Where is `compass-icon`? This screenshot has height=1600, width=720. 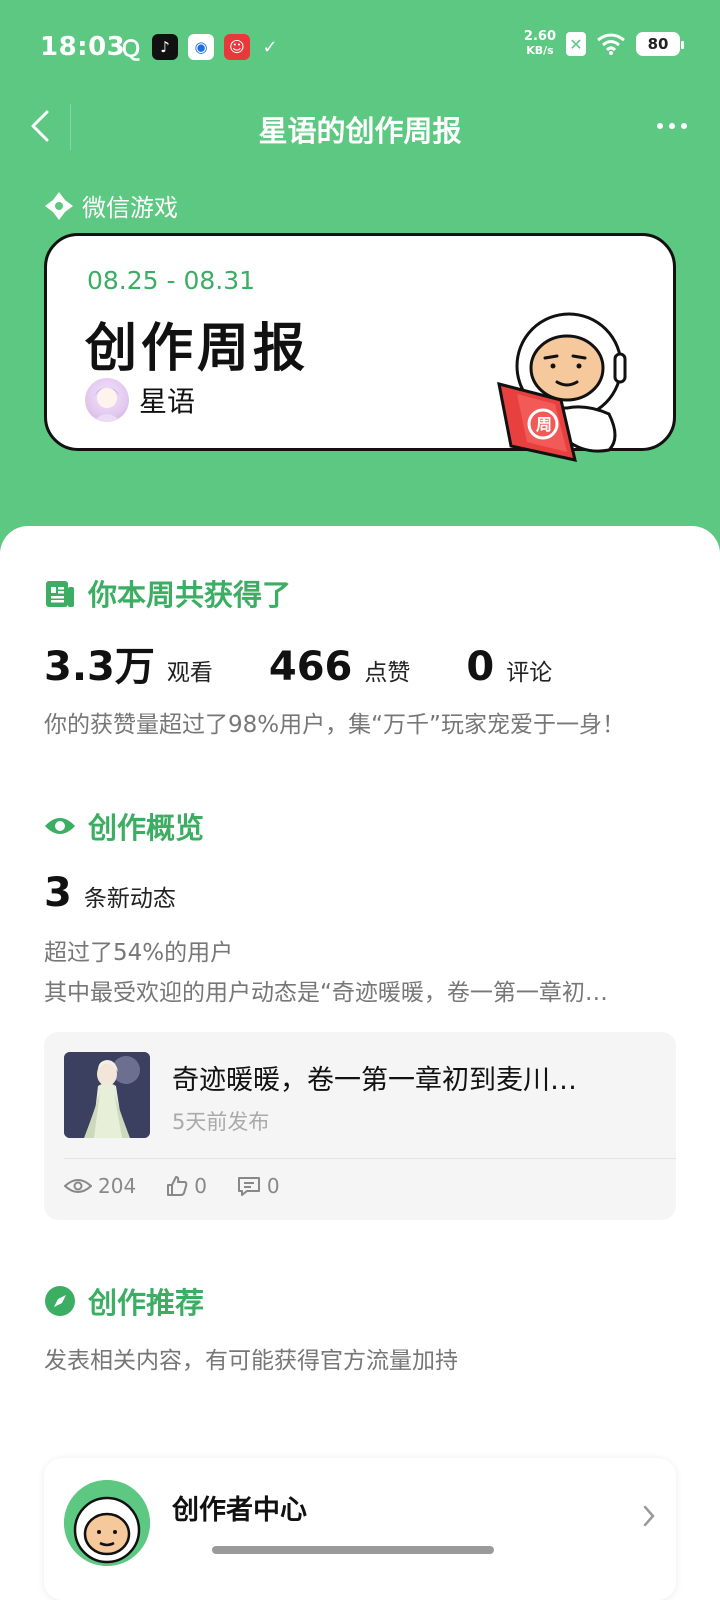 compass-icon is located at coordinates (60, 1301).